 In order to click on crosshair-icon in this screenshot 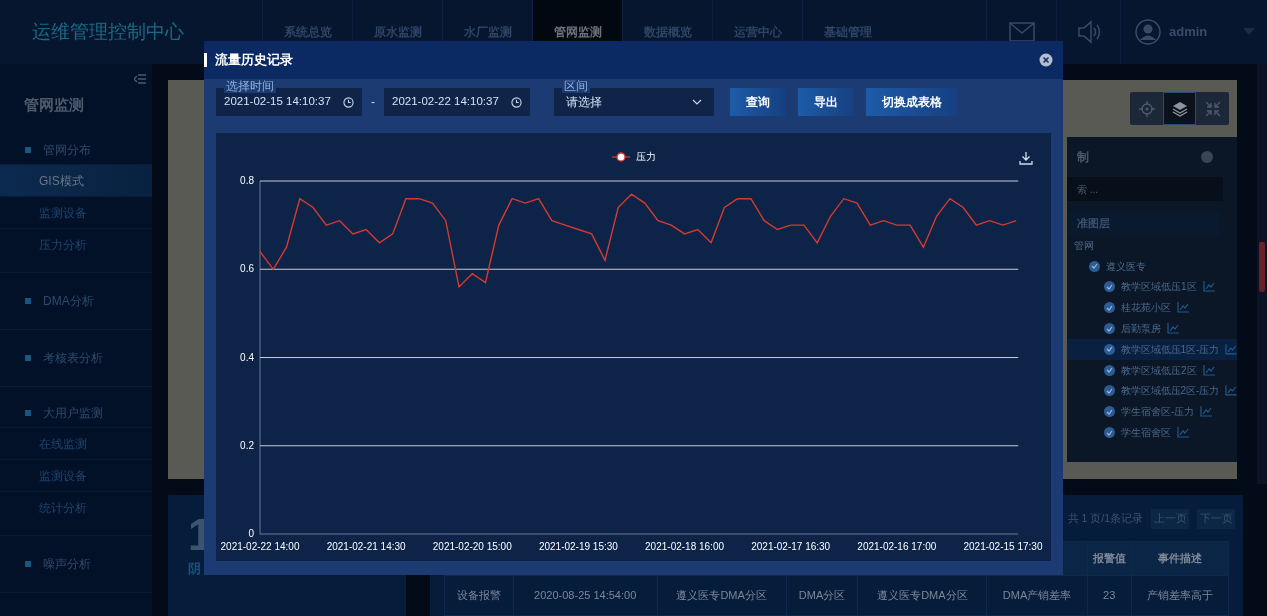, I will do `click(1146, 108)`.